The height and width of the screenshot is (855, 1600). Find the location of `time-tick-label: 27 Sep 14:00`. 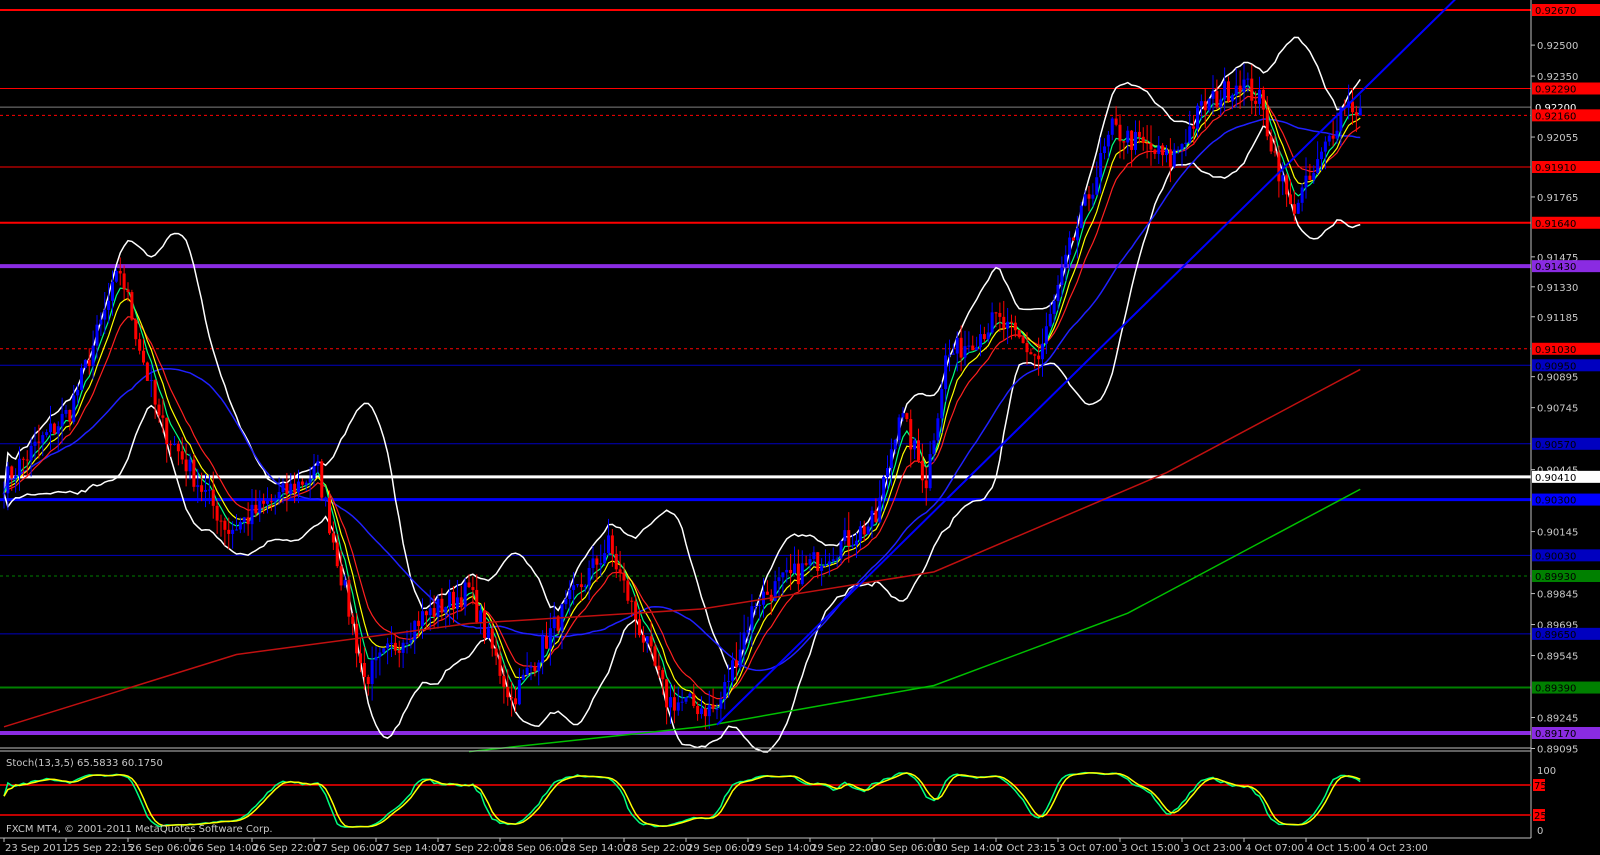

time-tick-label: 27 Sep 14:00 is located at coordinates (410, 848).